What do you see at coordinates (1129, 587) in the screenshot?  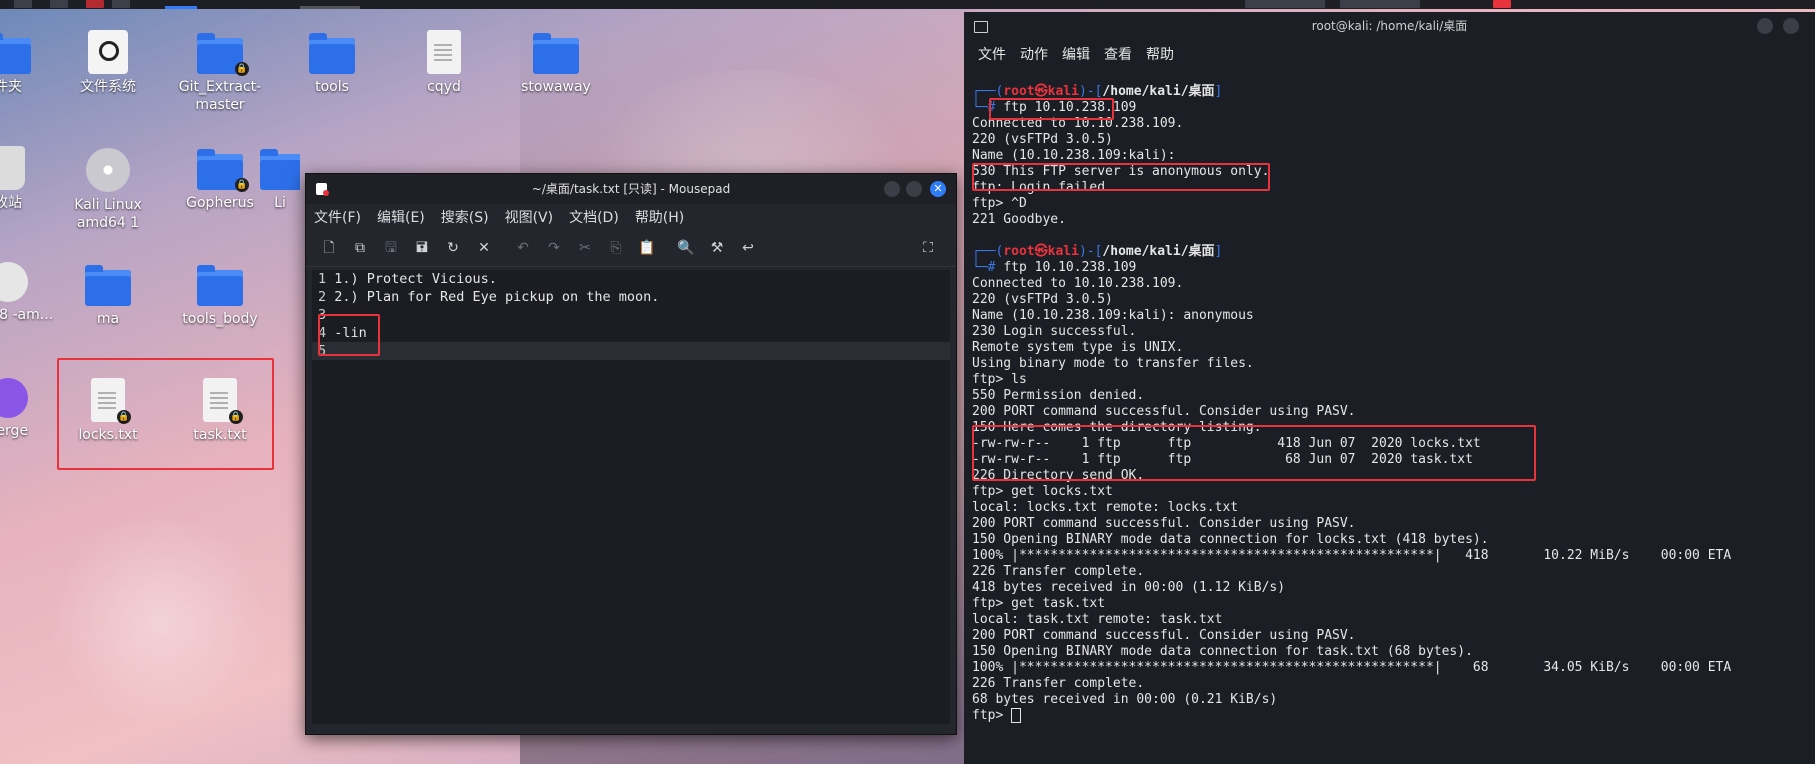 I see `output-line: 418 bytes received in 00:00 (1.12 KiB/s)` at bounding box center [1129, 587].